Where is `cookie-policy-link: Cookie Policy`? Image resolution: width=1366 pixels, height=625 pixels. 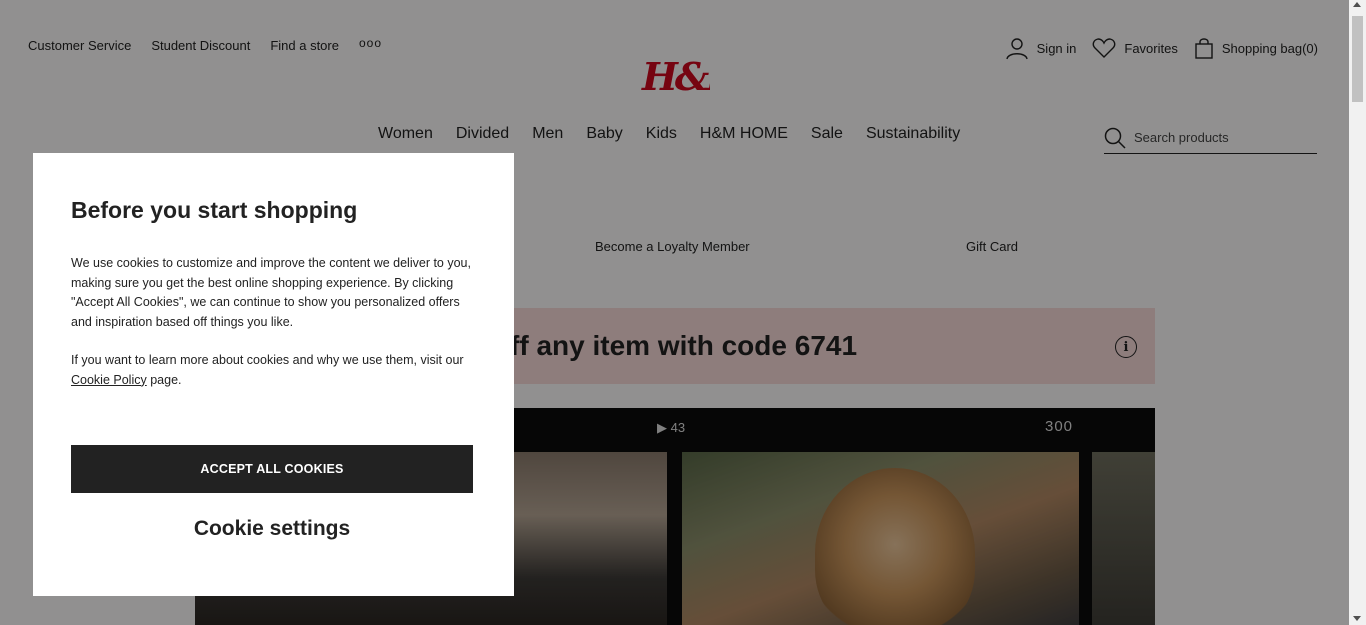
cookie-policy-link: Cookie Policy is located at coordinates (109, 380).